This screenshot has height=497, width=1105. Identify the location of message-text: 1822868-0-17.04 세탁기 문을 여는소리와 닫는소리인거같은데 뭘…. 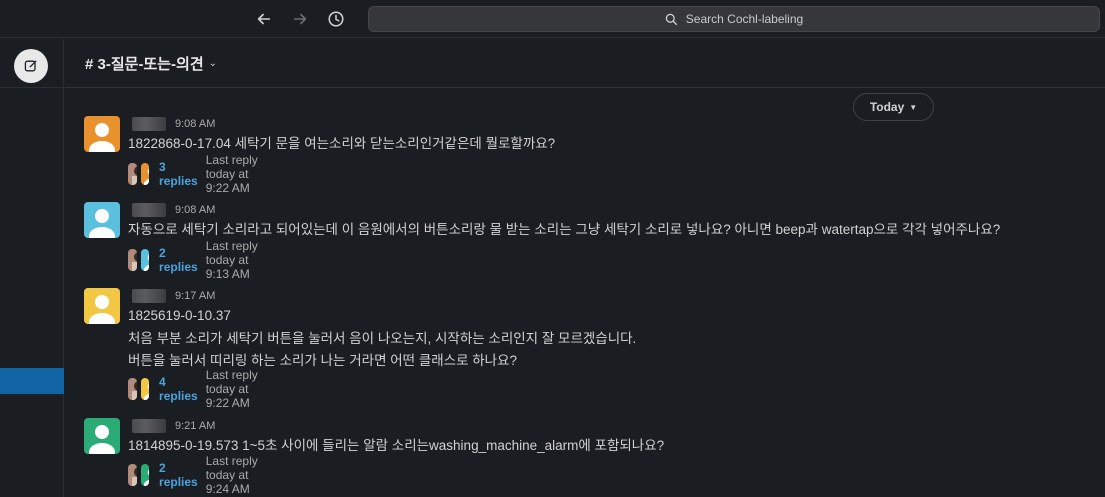
(342, 143).